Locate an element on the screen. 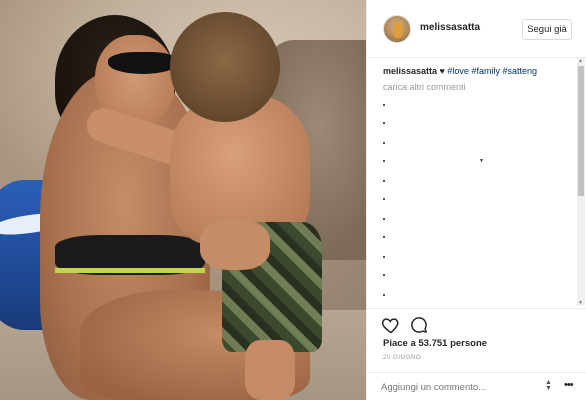 The image size is (586, 400). add-comment-bar: ▲▼ ••• is located at coordinates (476, 386).